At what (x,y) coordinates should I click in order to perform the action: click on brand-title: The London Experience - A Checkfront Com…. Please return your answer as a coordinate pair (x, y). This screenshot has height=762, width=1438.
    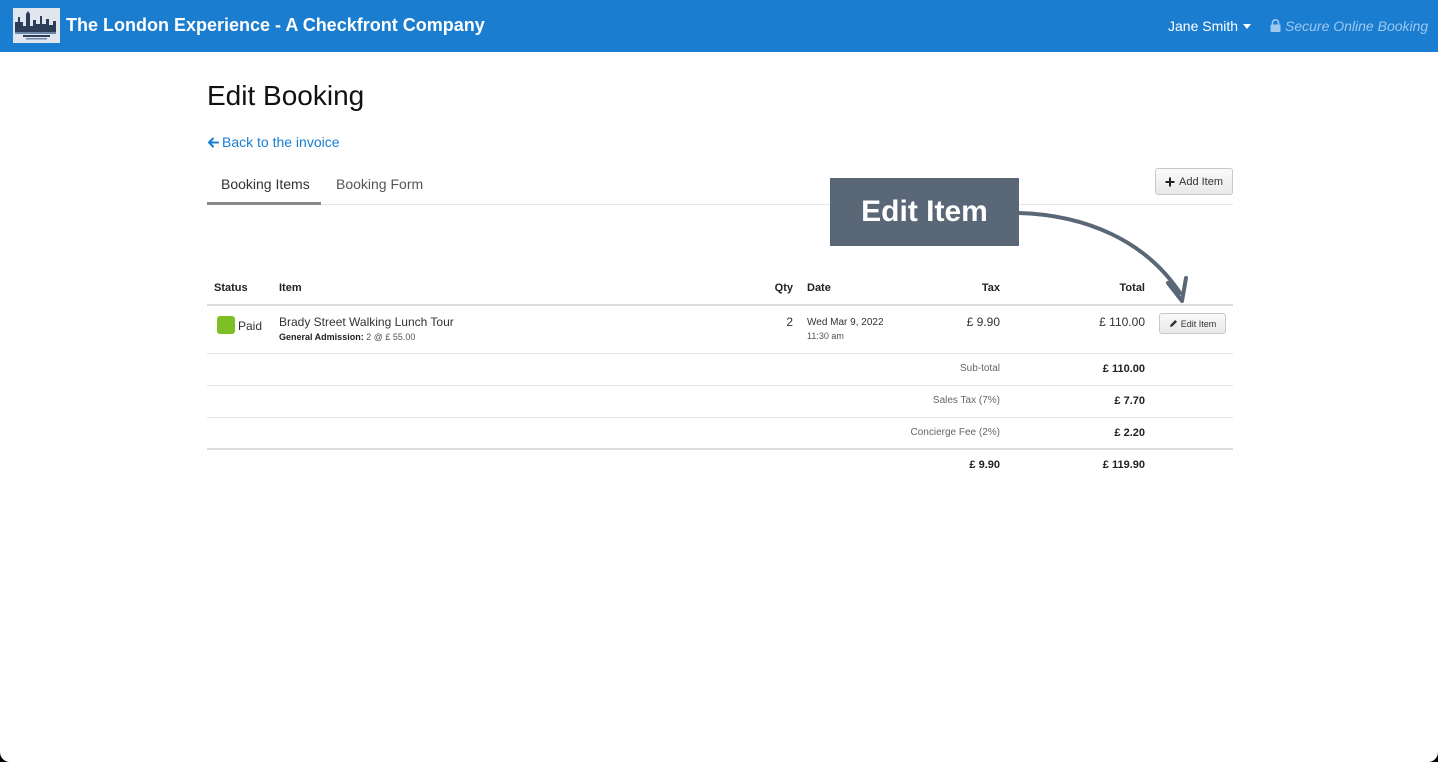
    Looking at the image, I should click on (275, 25).